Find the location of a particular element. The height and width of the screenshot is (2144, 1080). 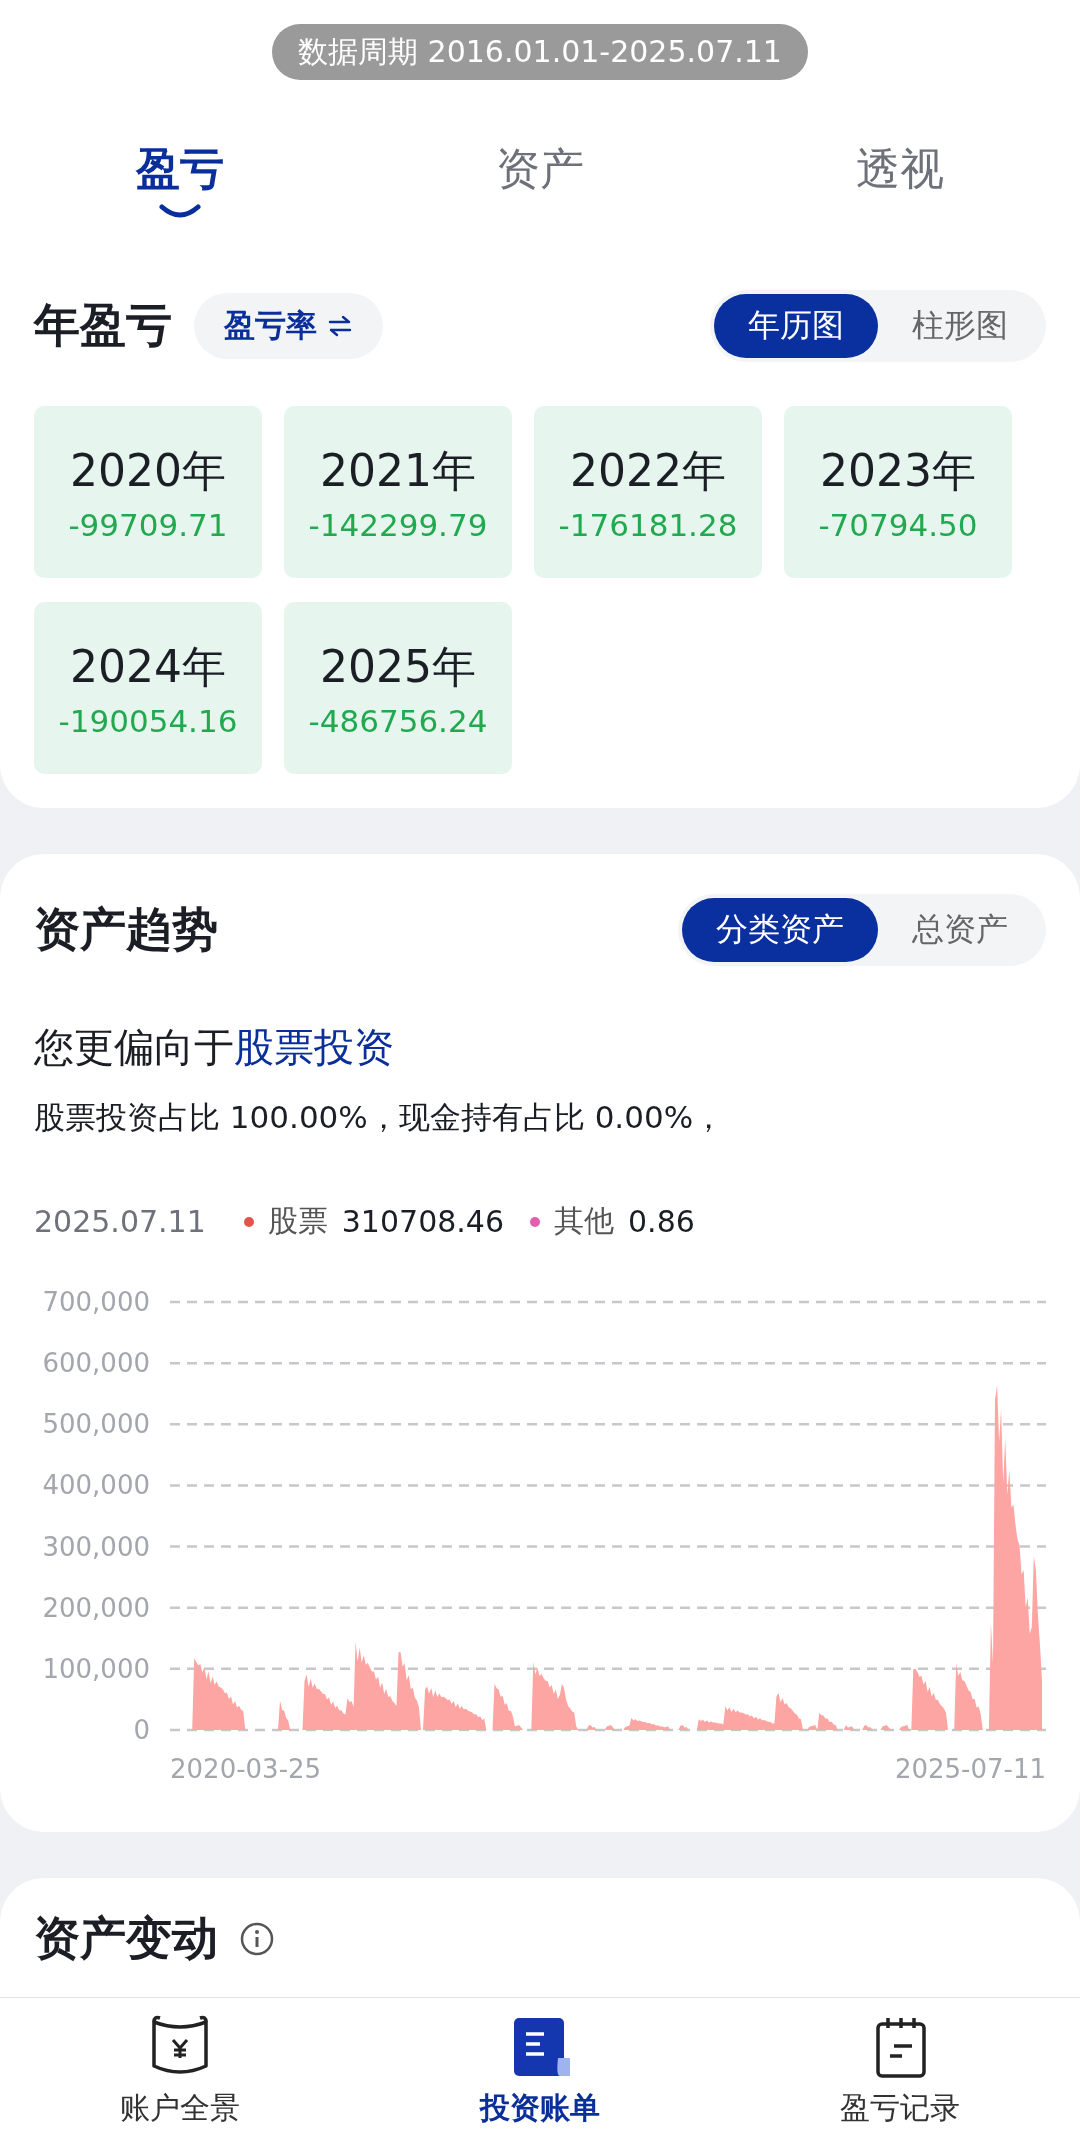

view-toggle: 年历图 is located at coordinates (796, 326).